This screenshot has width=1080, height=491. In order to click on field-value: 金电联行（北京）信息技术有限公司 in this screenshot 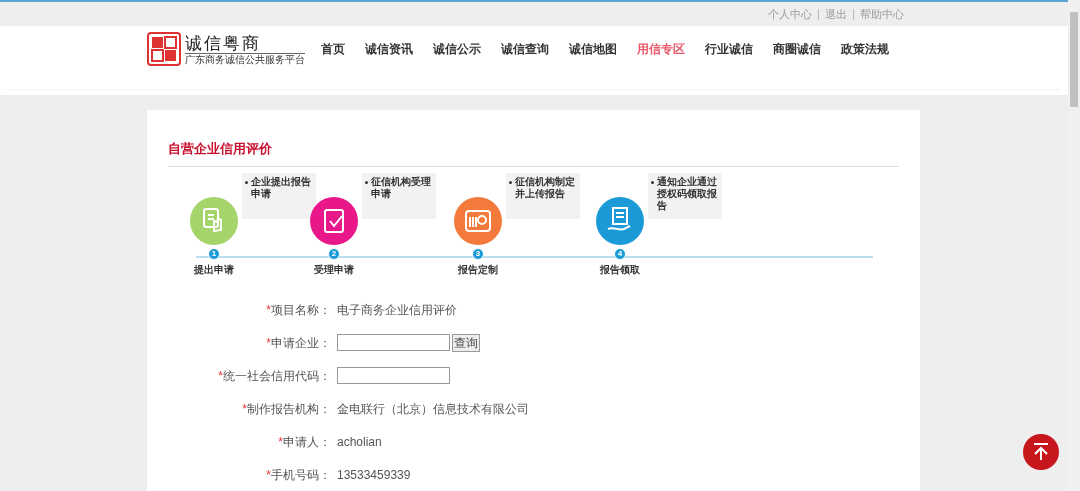, I will do `click(433, 409)`.